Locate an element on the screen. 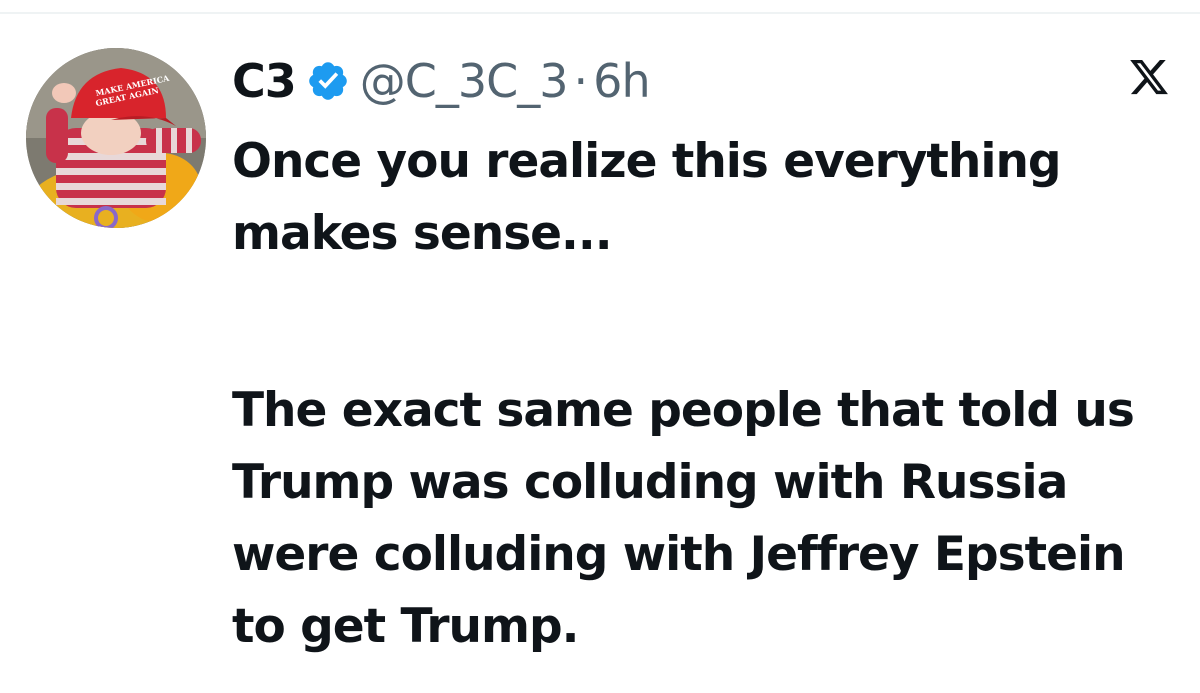 The width and height of the screenshot is (1200, 693). avatar-photo: MAKE AMERICA GREAT AGAIN is located at coordinates (116, 138).